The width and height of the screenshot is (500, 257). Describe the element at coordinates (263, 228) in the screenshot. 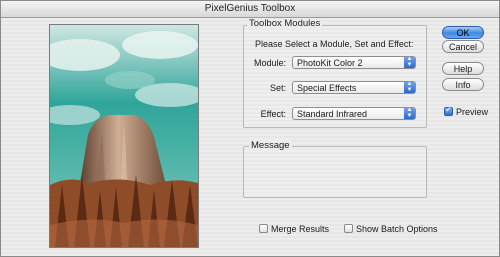

I see `merge-results-checkbox` at that location.